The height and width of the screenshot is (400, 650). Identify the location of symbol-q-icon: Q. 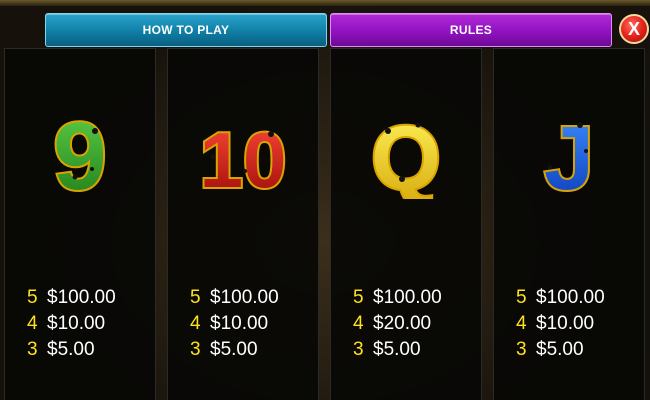
(406, 154).